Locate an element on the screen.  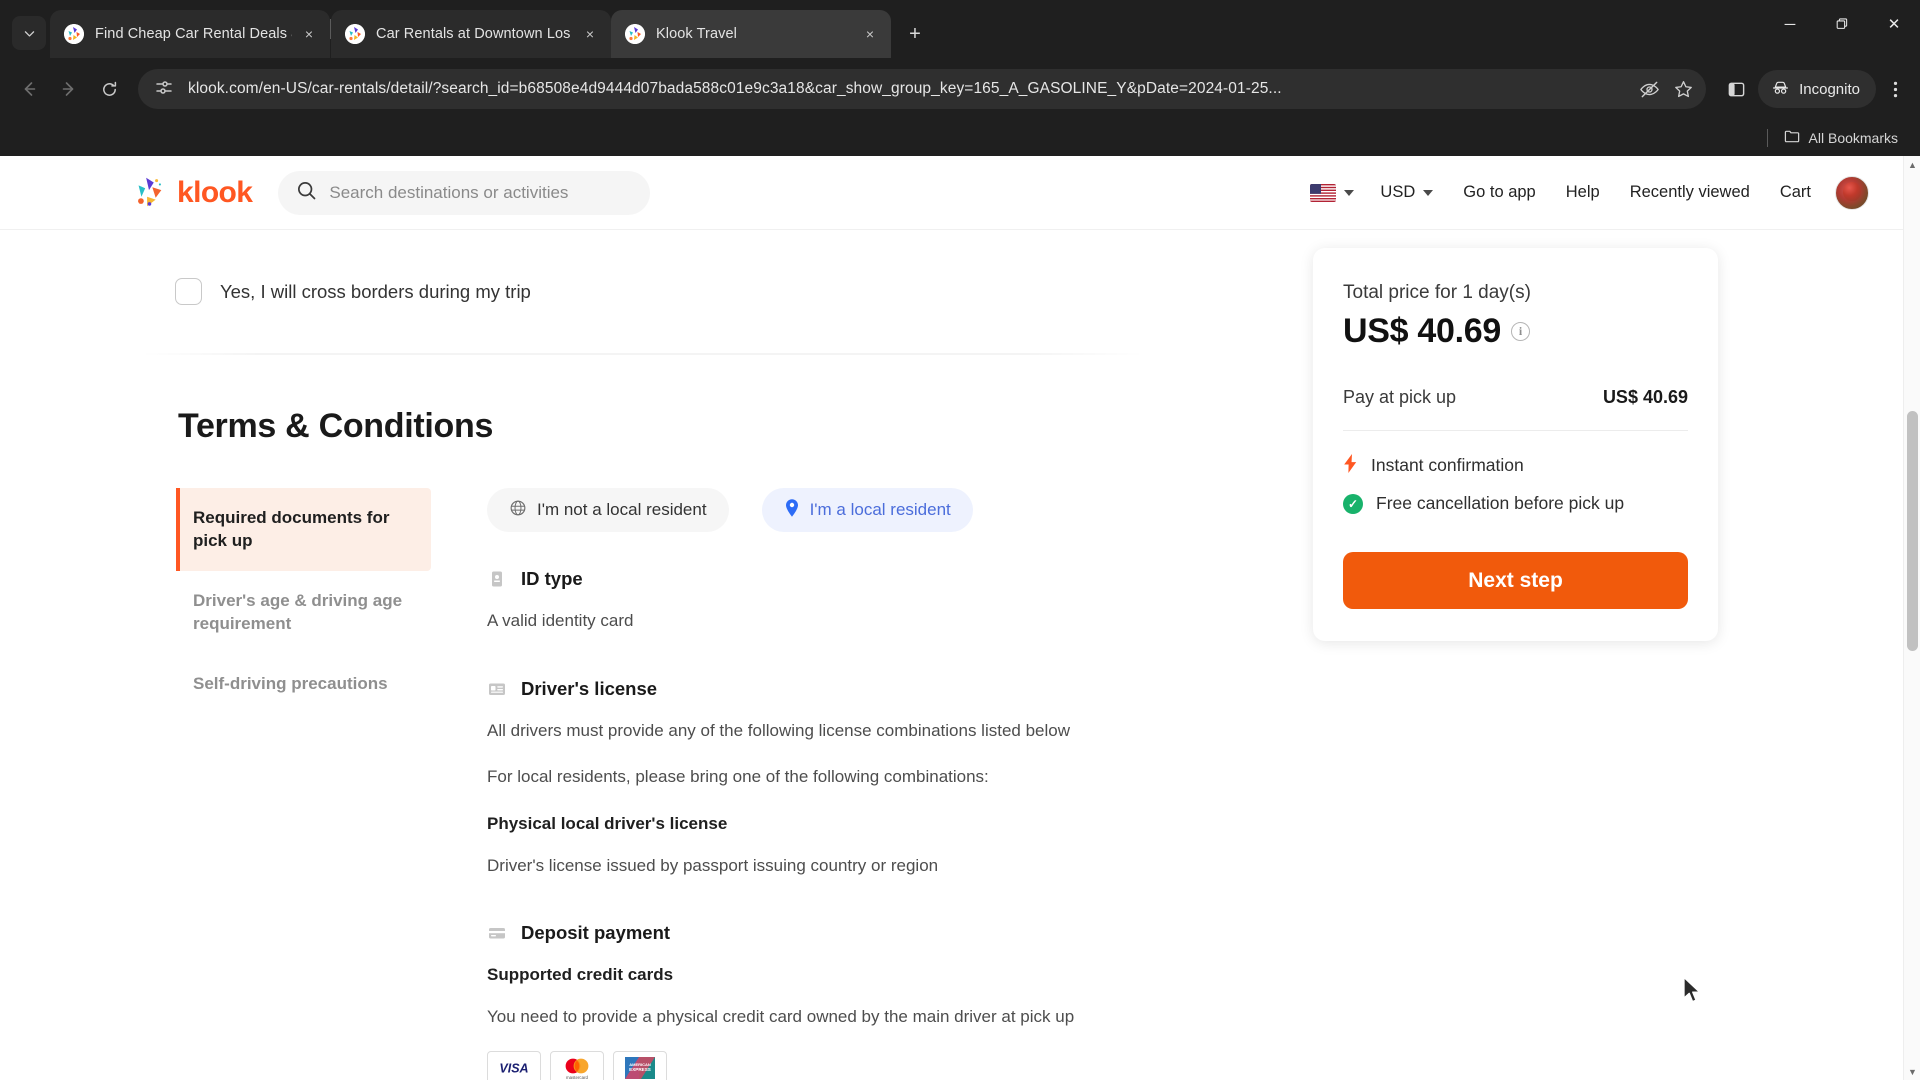
id-card-icon is located at coordinates (497, 579).